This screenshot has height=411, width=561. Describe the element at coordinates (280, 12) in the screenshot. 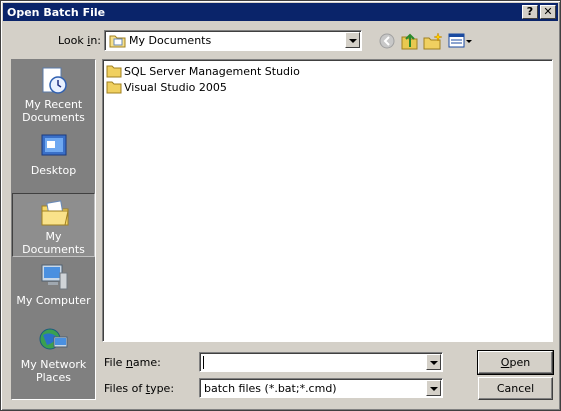

I see `title-bar: Open Batch File` at that location.